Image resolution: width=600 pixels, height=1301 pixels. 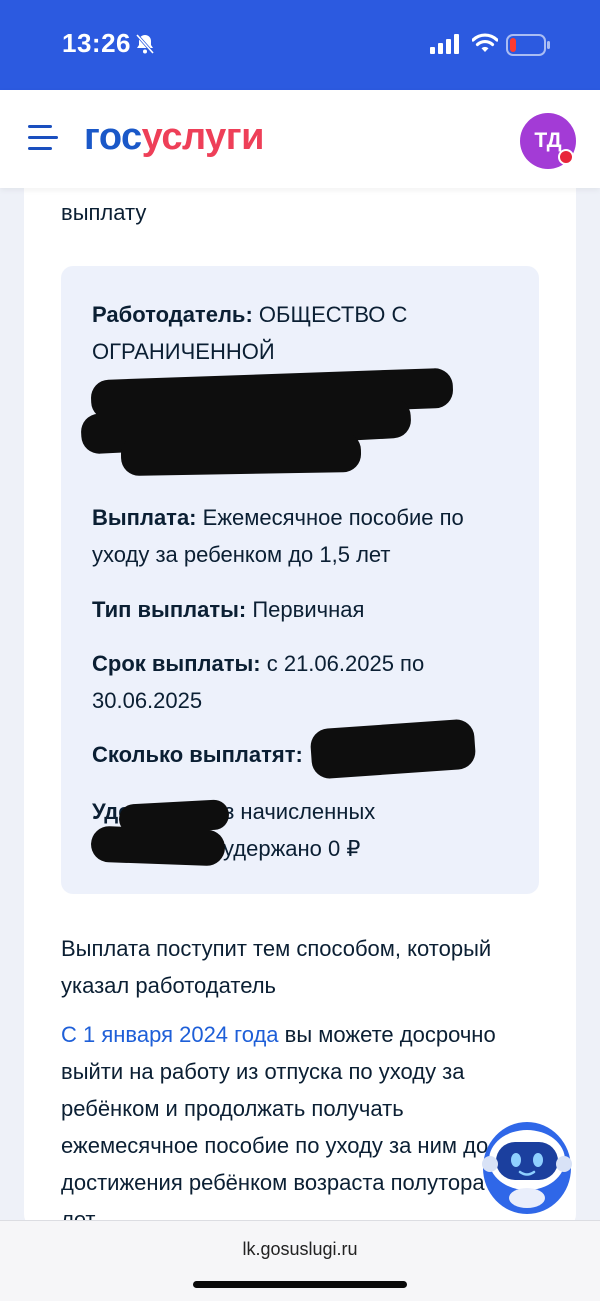 I want to click on status-bar: 13:26, so click(x=300, y=45).